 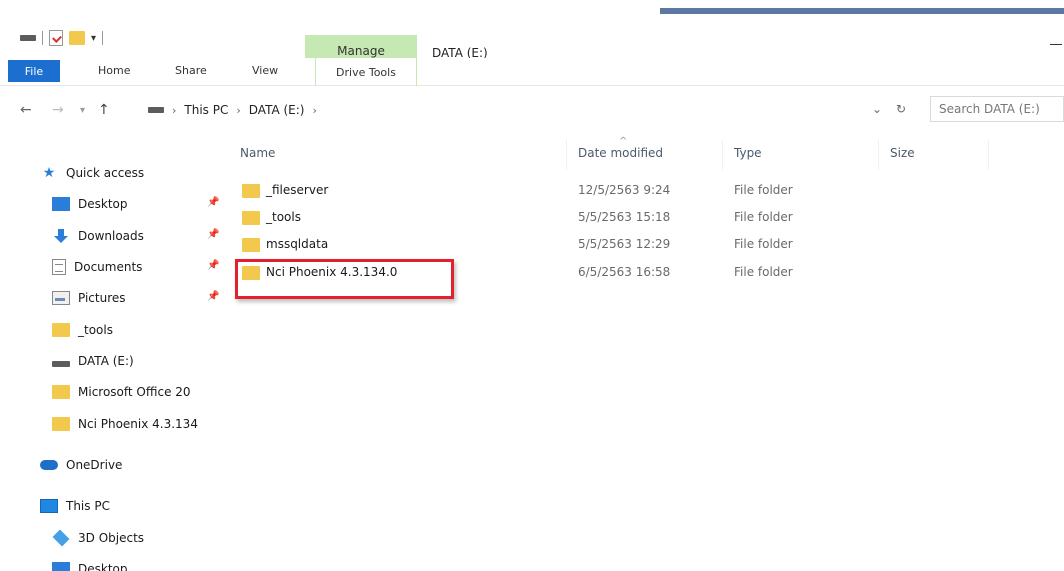 What do you see at coordinates (104, 110) in the screenshot?
I see `up-arrow-icon: ↑` at bounding box center [104, 110].